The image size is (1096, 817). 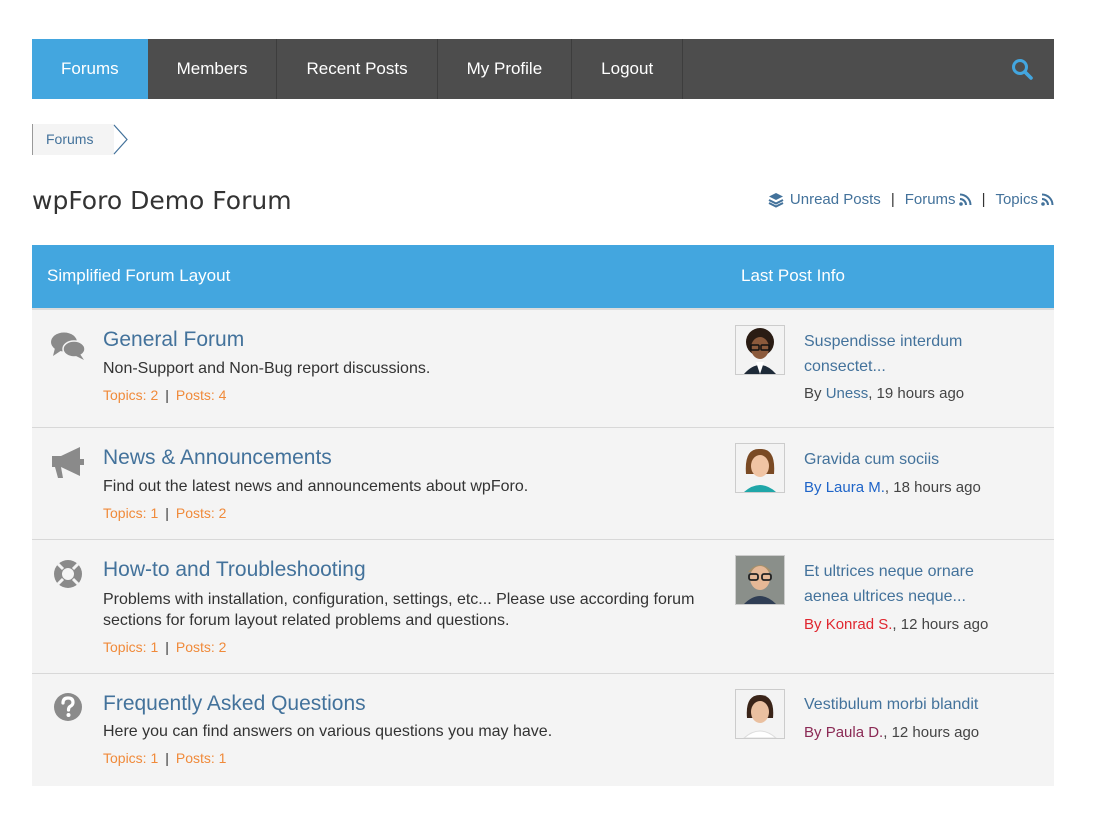 What do you see at coordinates (139, 275) in the screenshot?
I see `layout-heading: Simplified Forum Layout` at bounding box center [139, 275].